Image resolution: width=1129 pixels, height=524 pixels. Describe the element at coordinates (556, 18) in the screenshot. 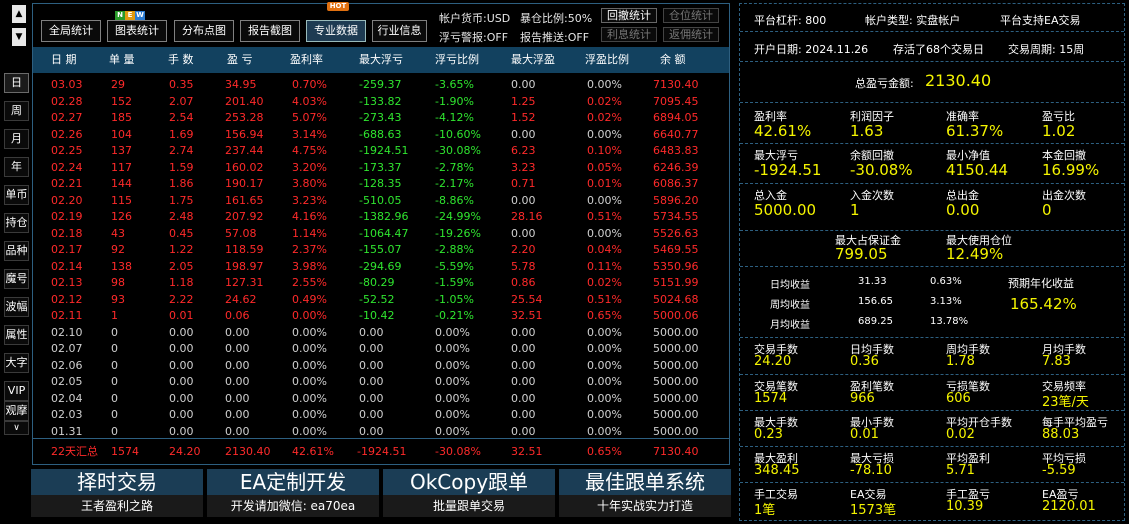

I see `exposure-ratio: 暴仓比例:50%` at that location.